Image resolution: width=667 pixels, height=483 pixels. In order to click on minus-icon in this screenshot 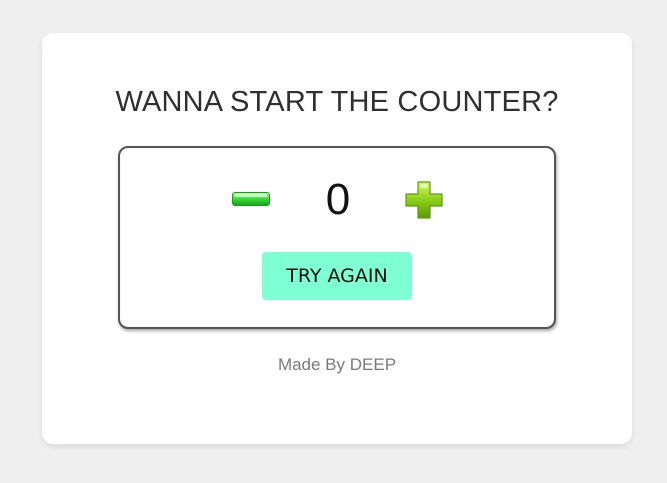, I will do `click(251, 199)`.